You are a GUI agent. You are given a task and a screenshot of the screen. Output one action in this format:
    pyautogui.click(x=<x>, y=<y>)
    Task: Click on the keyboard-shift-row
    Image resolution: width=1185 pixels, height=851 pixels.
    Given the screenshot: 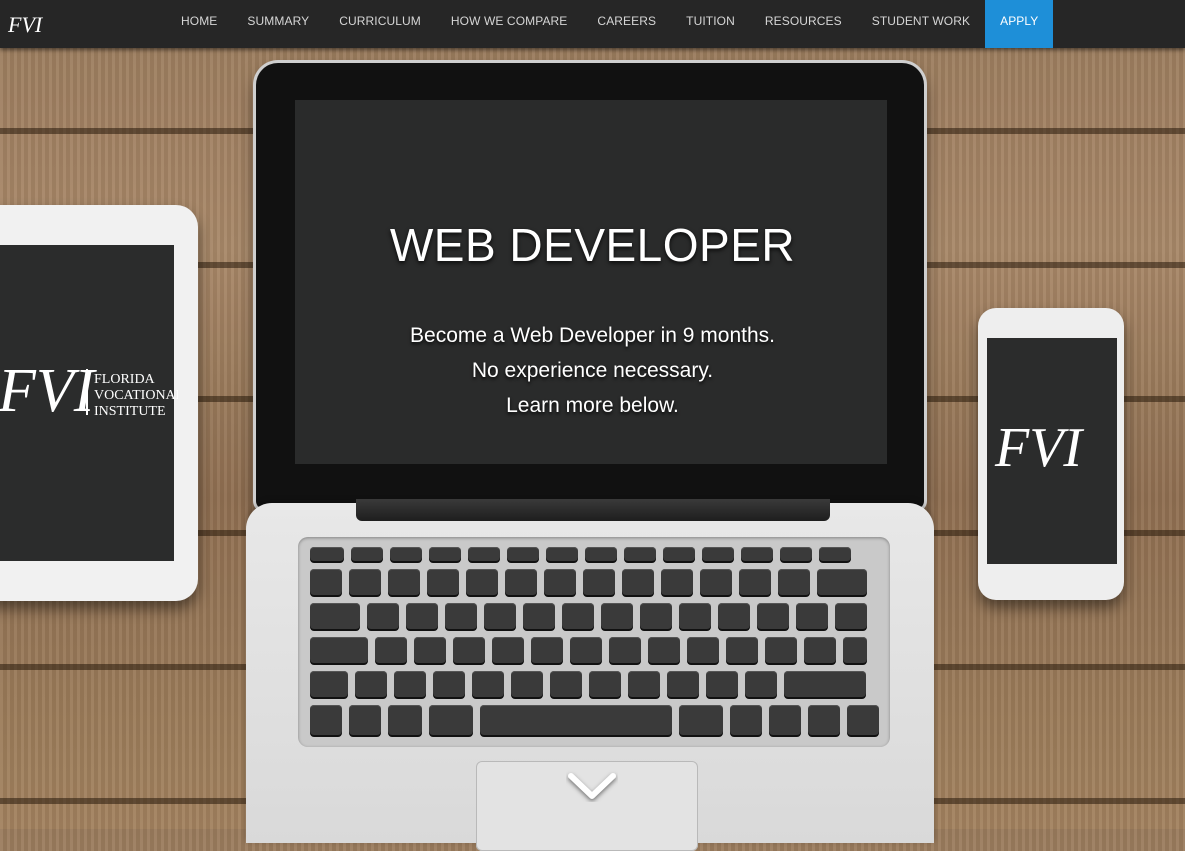 What is the action you would take?
    pyautogui.click(x=588, y=684)
    